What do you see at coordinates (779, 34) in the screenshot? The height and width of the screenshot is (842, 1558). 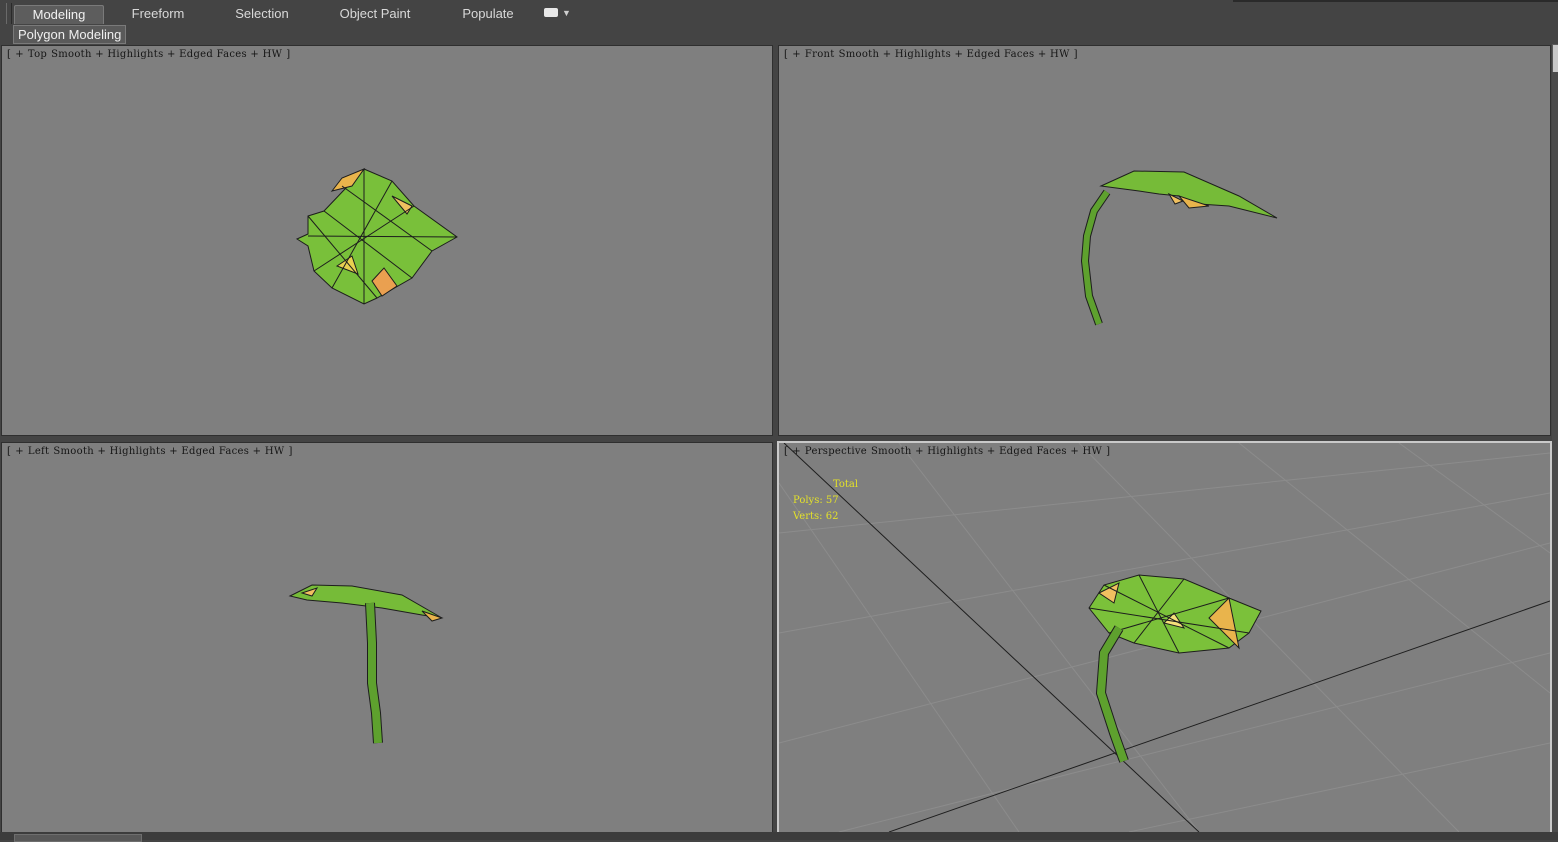 I see `ribbon-panel-row: Polygon Modeling` at bounding box center [779, 34].